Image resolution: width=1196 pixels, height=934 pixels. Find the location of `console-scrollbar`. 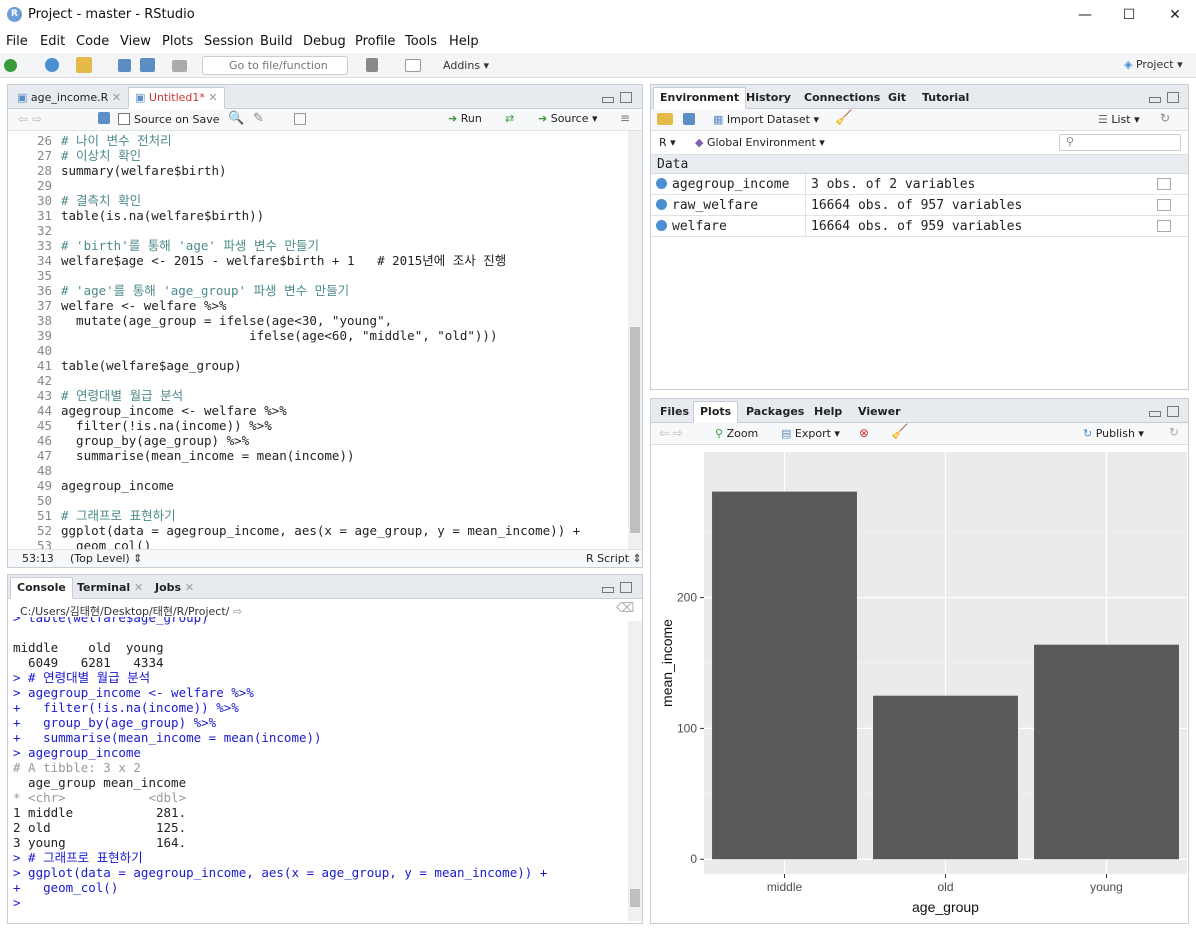

console-scrollbar is located at coordinates (635, 771).